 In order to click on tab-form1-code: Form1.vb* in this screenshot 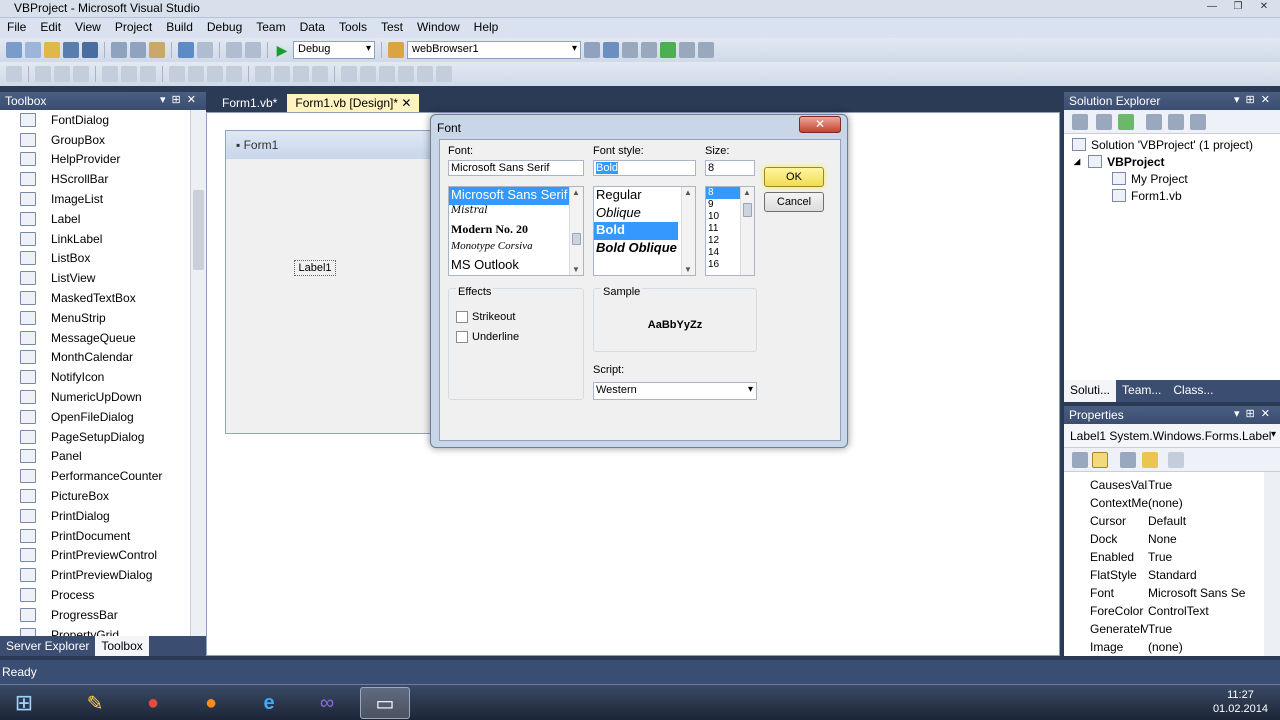, I will do `click(249, 103)`.